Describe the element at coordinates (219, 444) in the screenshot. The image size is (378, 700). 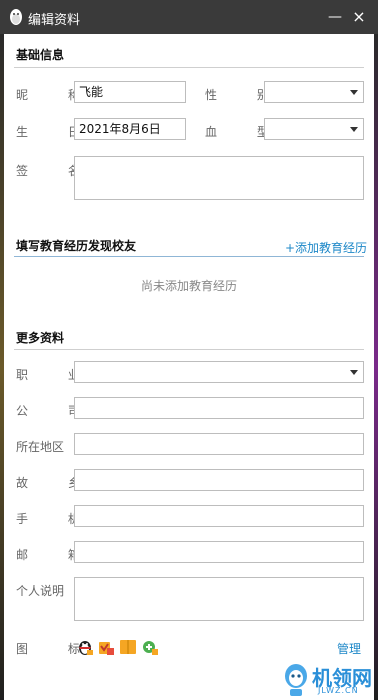
I see `location-field` at that location.